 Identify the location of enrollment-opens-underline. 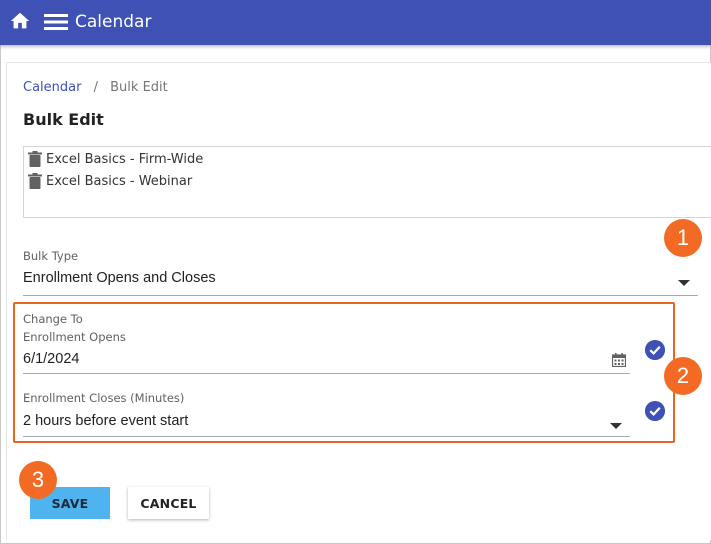
(326, 373).